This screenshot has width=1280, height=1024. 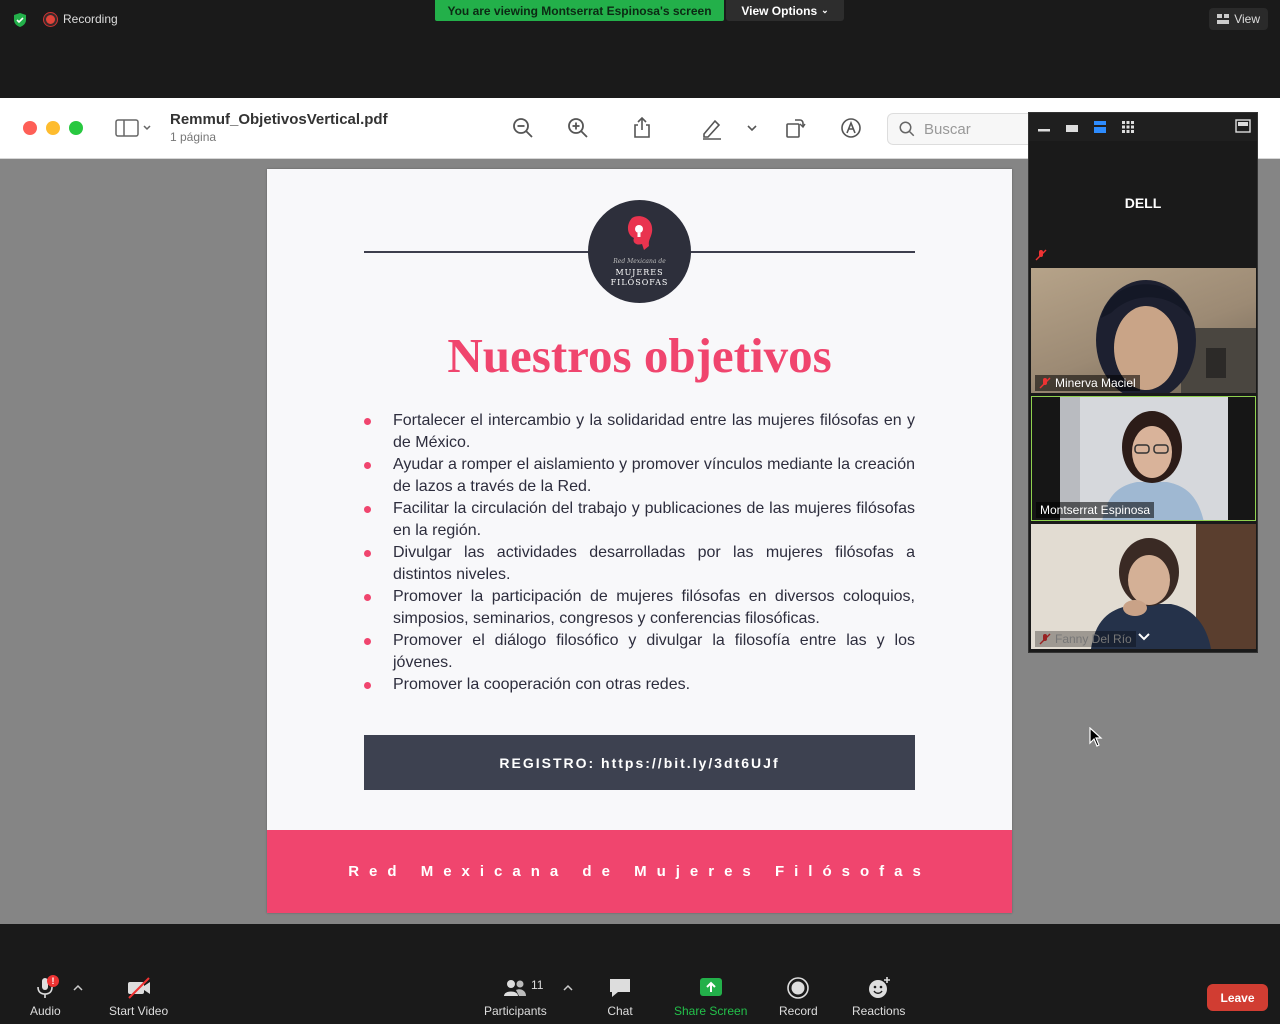 I want to click on participant-video-tile: Minerva Maciel, so click(x=1143, y=330).